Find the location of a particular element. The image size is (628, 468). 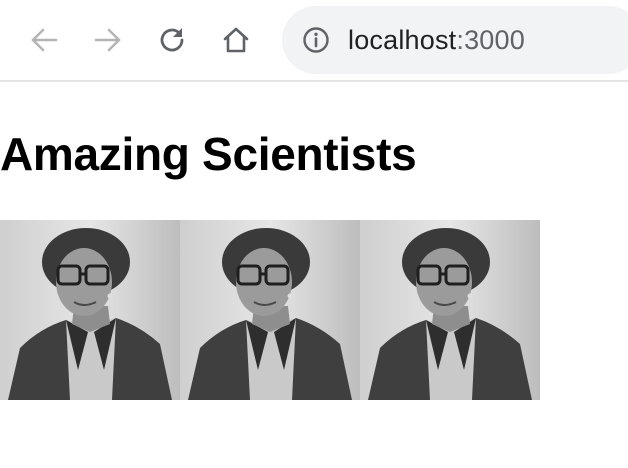

back-arrow-icon is located at coordinates (44, 40).